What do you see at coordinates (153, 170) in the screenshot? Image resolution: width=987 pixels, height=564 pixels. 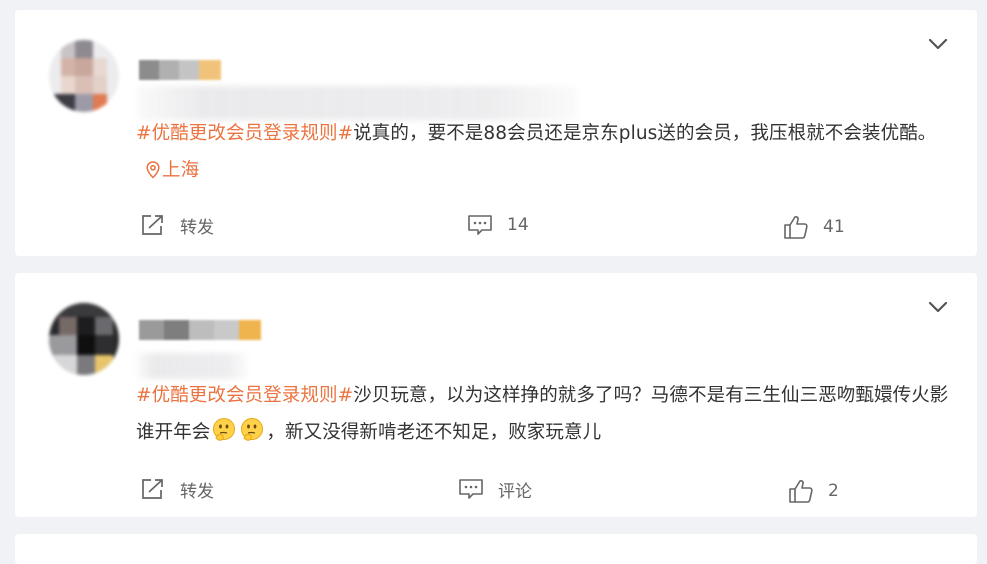 I see `location-pin-icon` at bounding box center [153, 170].